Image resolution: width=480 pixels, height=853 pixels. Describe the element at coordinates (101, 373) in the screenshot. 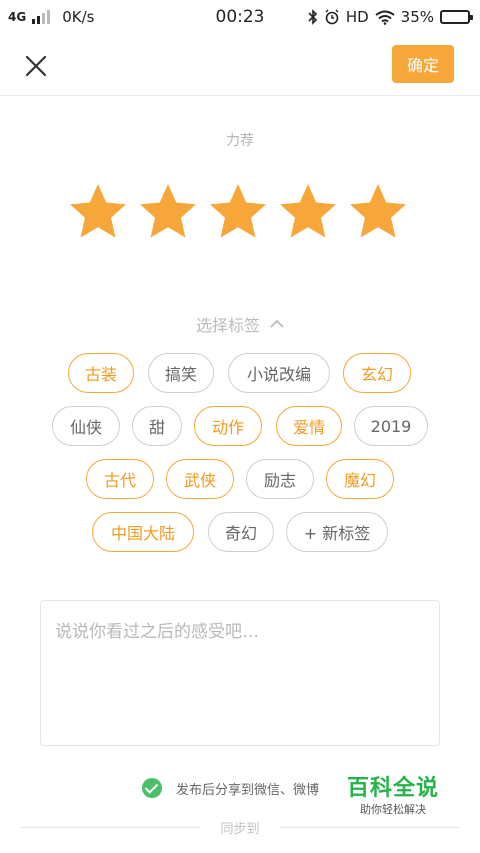

I see `tag-chip: 古装` at that location.